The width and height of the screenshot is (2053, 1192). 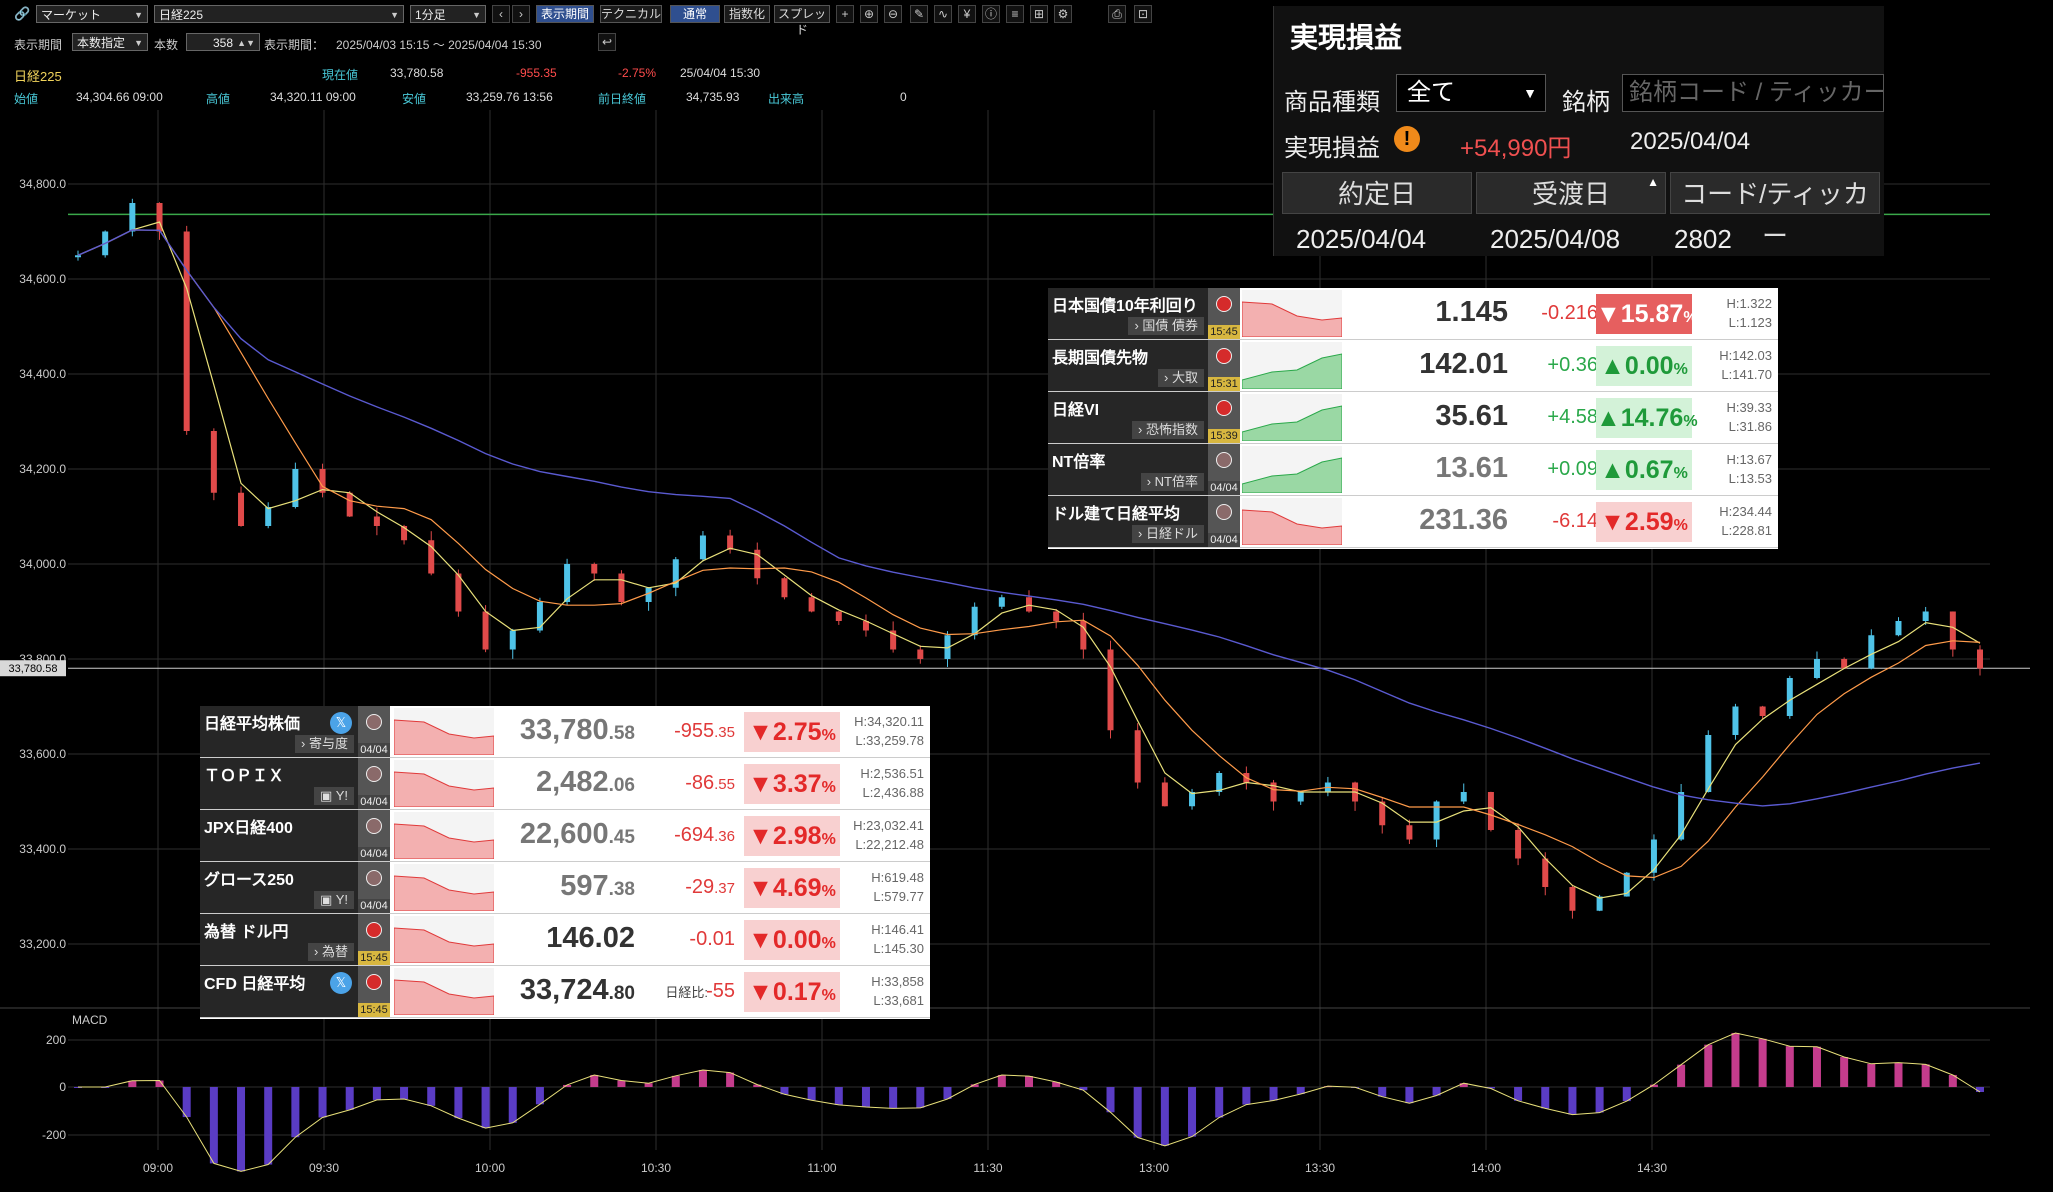 What do you see at coordinates (637, 73) in the screenshot?
I see `change-pct: -2.75%` at bounding box center [637, 73].